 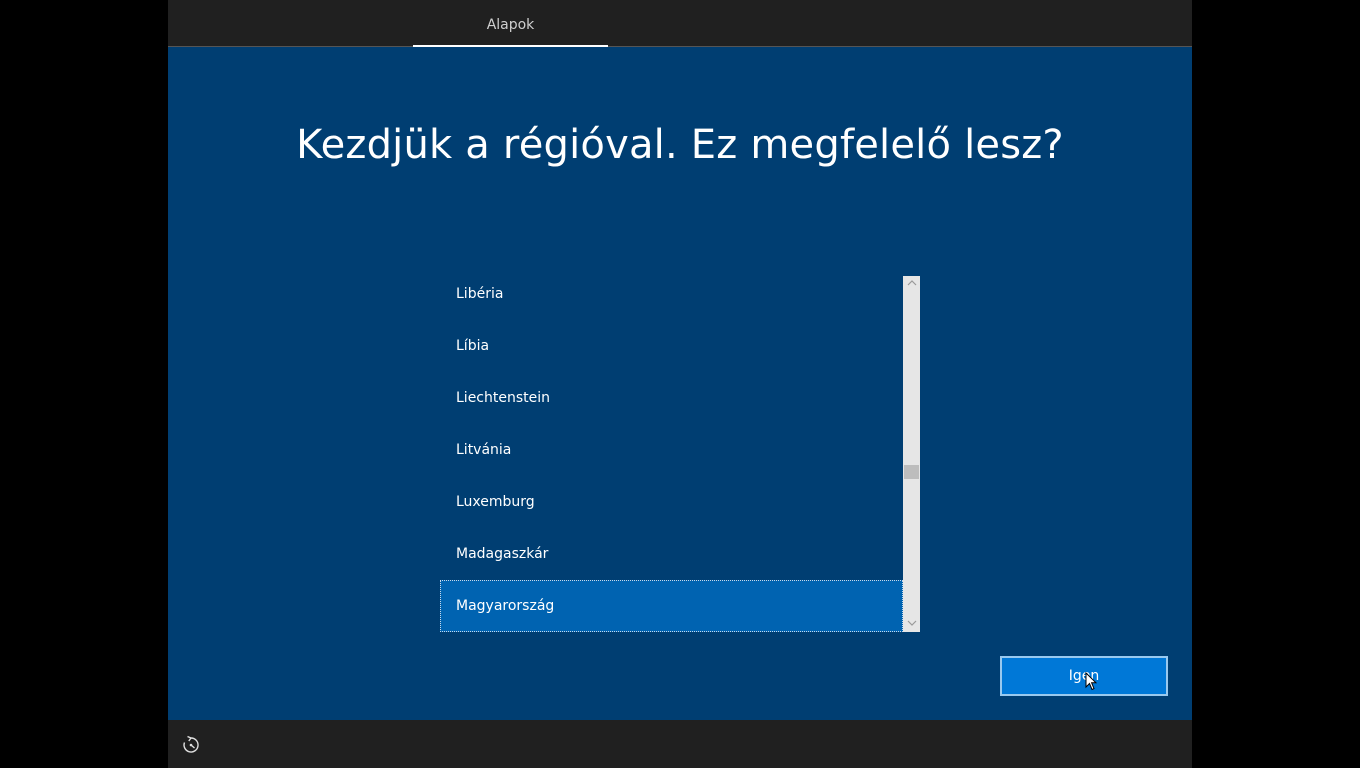 I want to click on page-title: Kezdjük a régióval. Ez megfelelő lesz?, so click(x=680, y=145).